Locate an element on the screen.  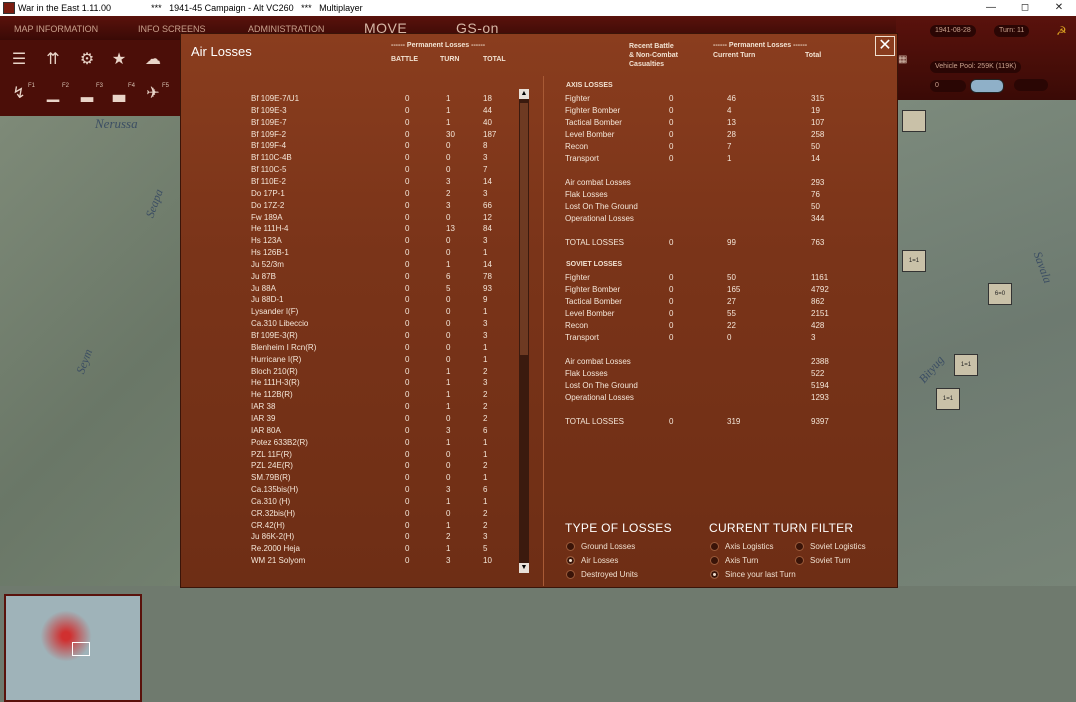
total-value: 344 is located at coordinates (818, 218).